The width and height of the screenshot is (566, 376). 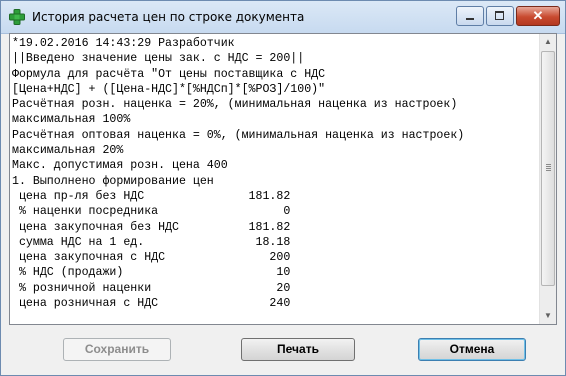 I want to click on grip-icon, so click(x=548, y=168).